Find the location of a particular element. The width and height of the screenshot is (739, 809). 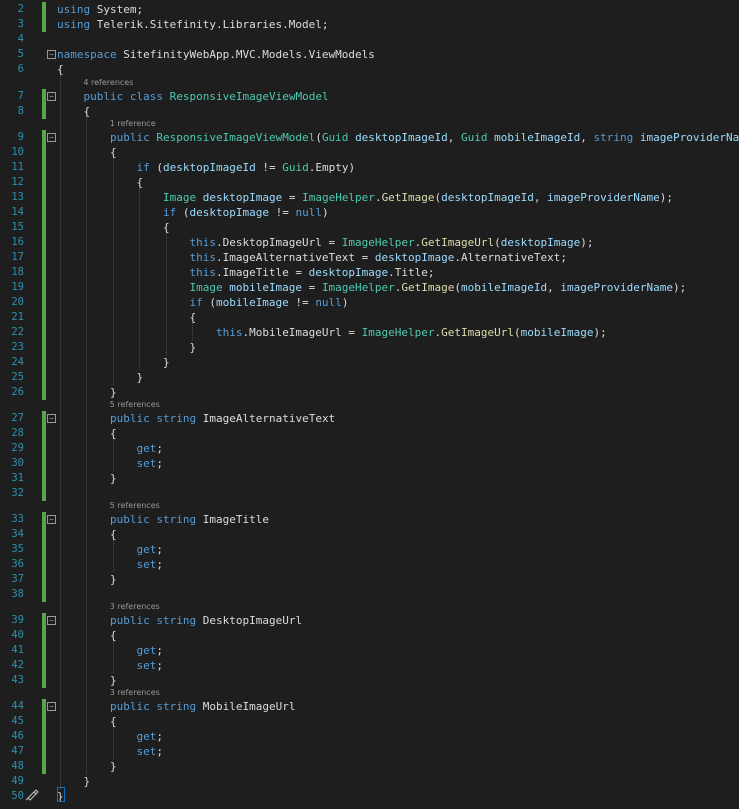

code-line: 43 } is located at coordinates (369, 680).